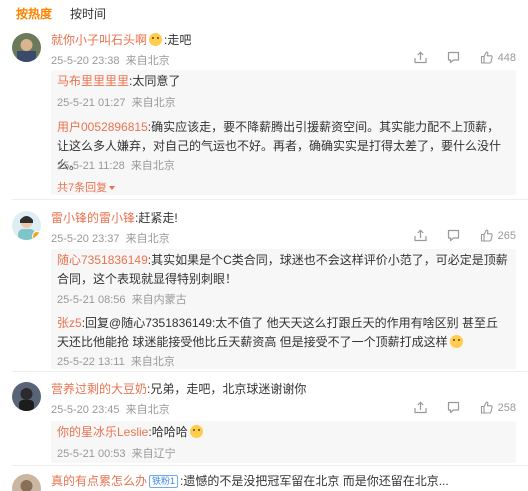 Image resolution: width=528 pixels, height=491 pixels. What do you see at coordinates (156, 218) in the screenshot?
I see `comment-text: :赶紧走!` at bounding box center [156, 218].